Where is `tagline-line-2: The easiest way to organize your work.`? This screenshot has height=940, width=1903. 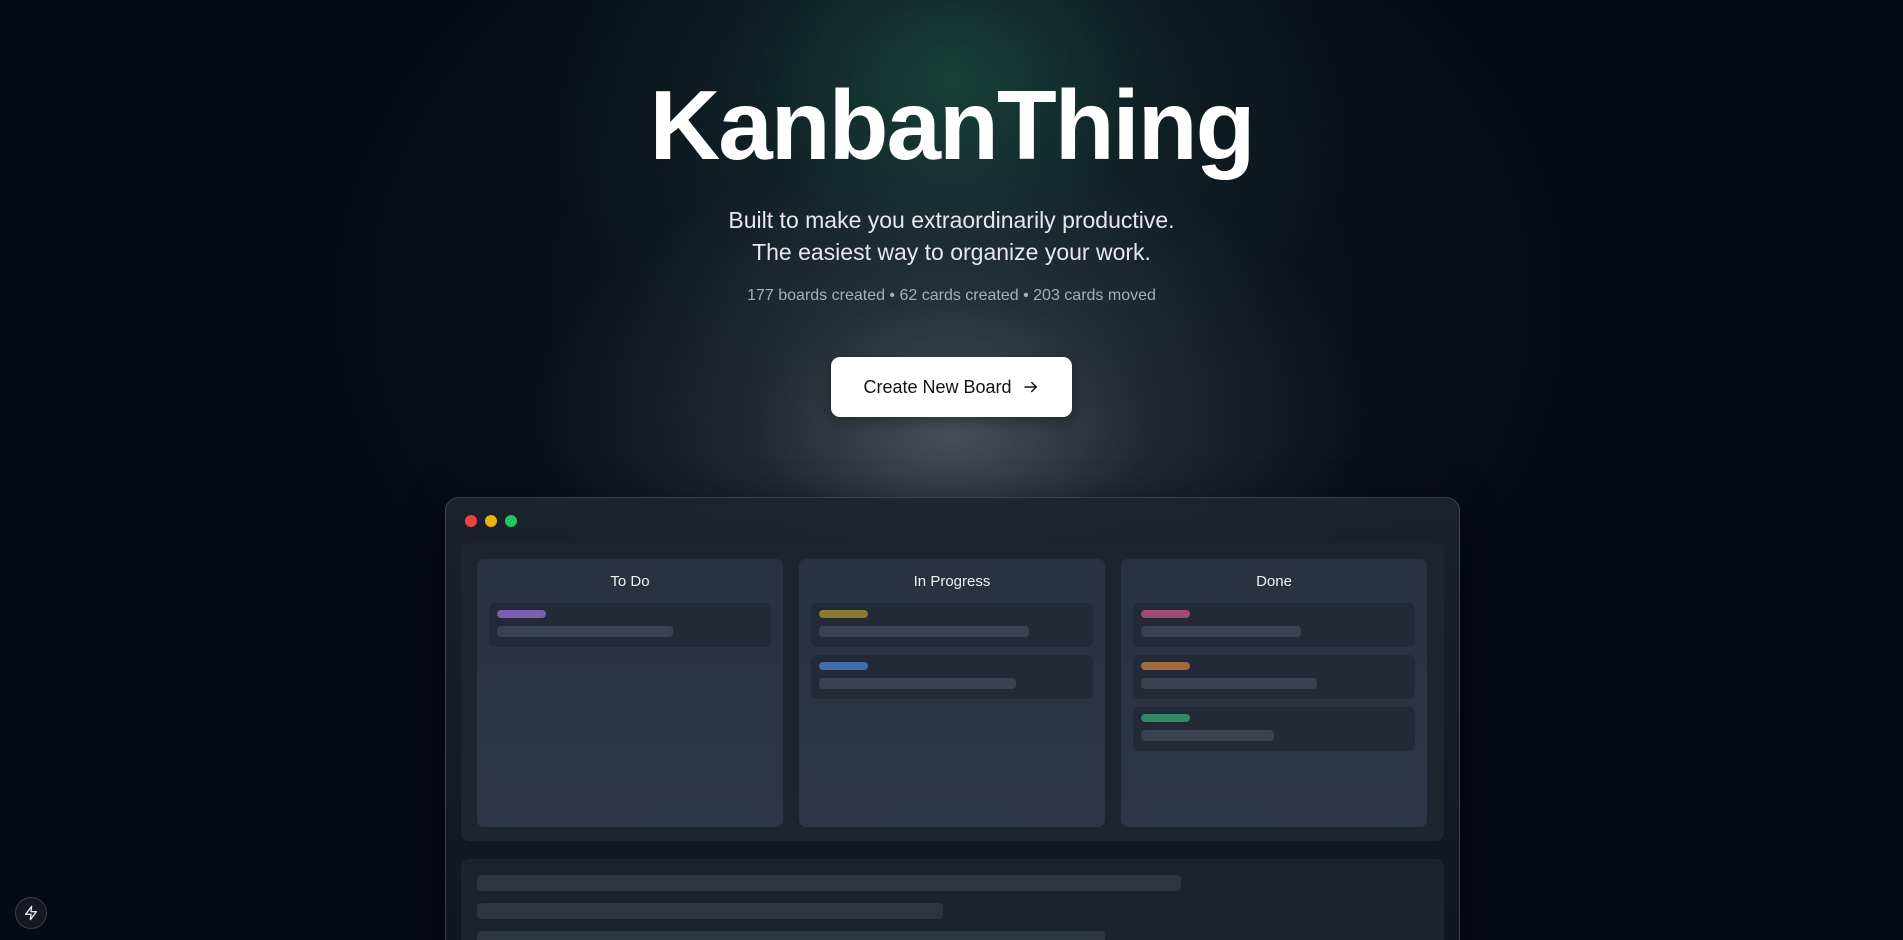
tagline-line-2: The easiest way to organize your work. is located at coordinates (951, 252).